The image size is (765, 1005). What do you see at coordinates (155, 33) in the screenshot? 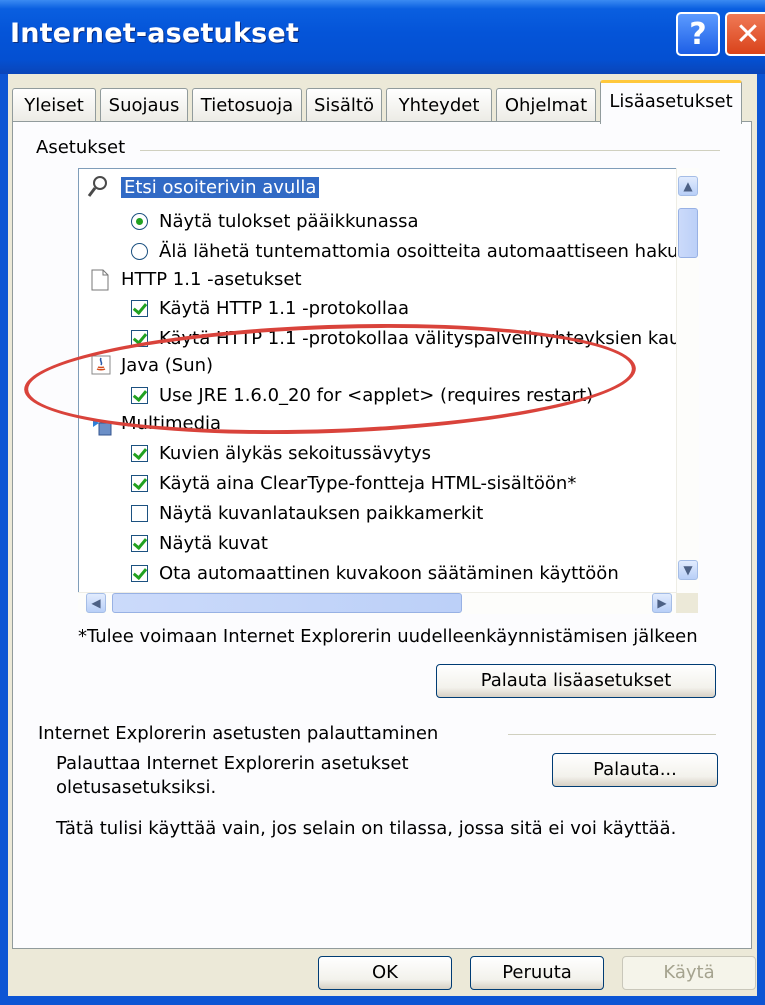
I see `window-title: Internet-asetukset` at bounding box center [155, 33].